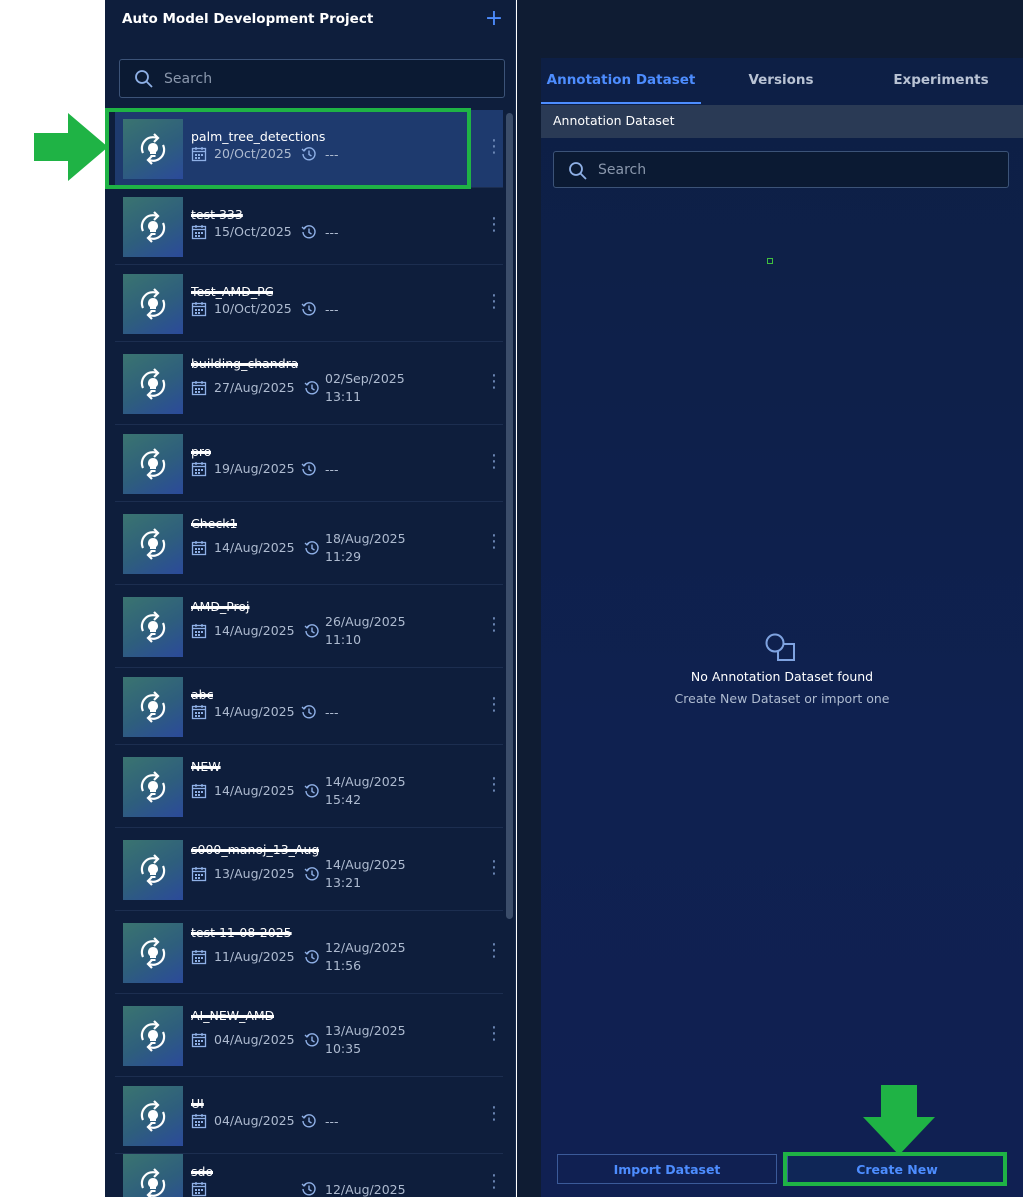 This screenshot has height=1197, width=1023. What do you see at coordinates (254, 873) in the screenshot?
I see `created-date: 13/Aug/2025` at bounding box center [254, 873].